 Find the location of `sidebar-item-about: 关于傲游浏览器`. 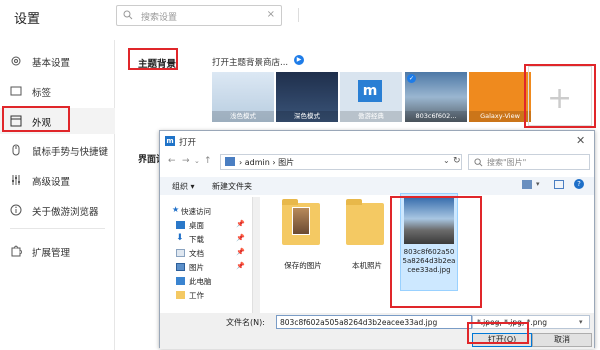

sidebar-item-about: 关于傲游浏览器 is located at coordinates (57, 210).